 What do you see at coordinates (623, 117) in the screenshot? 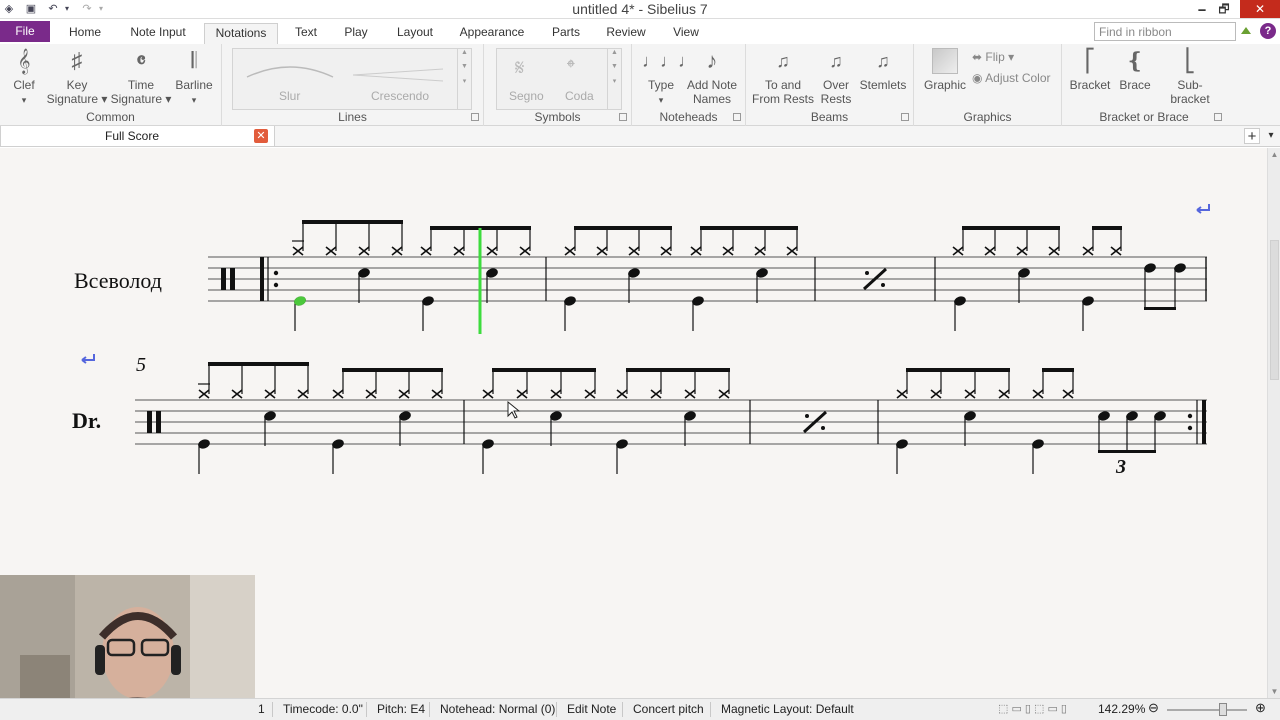
I see `symbols-launcher-icon` at bounding box center [623, 117].